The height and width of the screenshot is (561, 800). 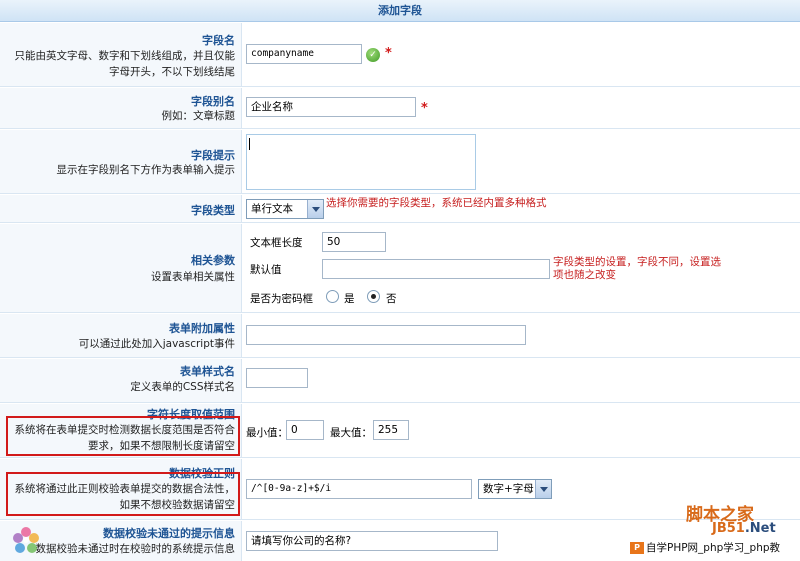 I want to click on field-tip-textarea, so click(x=361, y=162).